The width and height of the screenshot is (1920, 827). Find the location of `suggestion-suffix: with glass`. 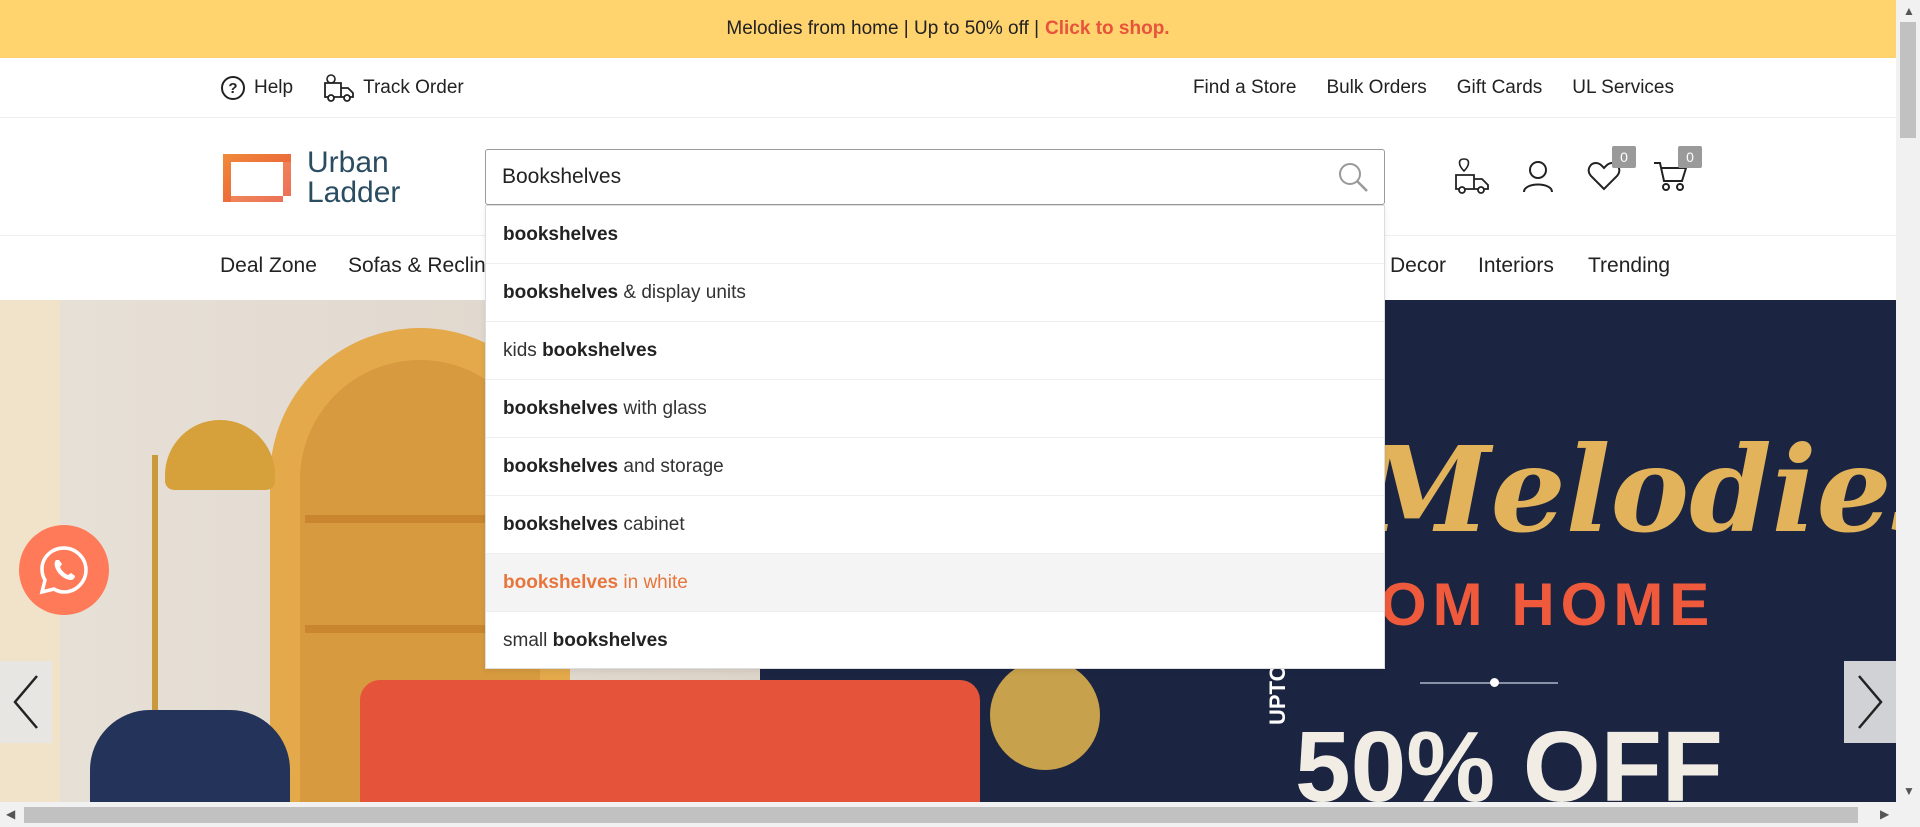

suggestion-suffix: with glass is located at coordinates (662, 408).